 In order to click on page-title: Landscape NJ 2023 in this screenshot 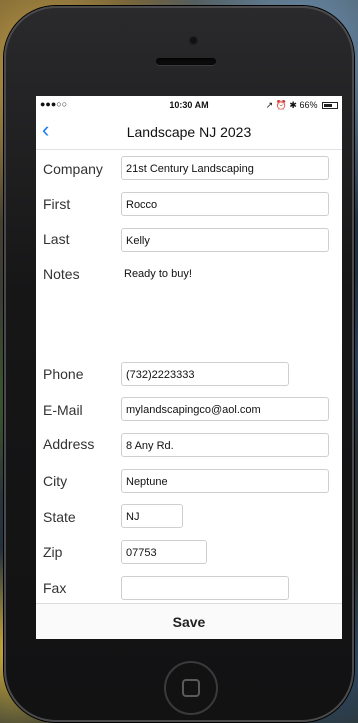, I will do `click(189, 132)`.